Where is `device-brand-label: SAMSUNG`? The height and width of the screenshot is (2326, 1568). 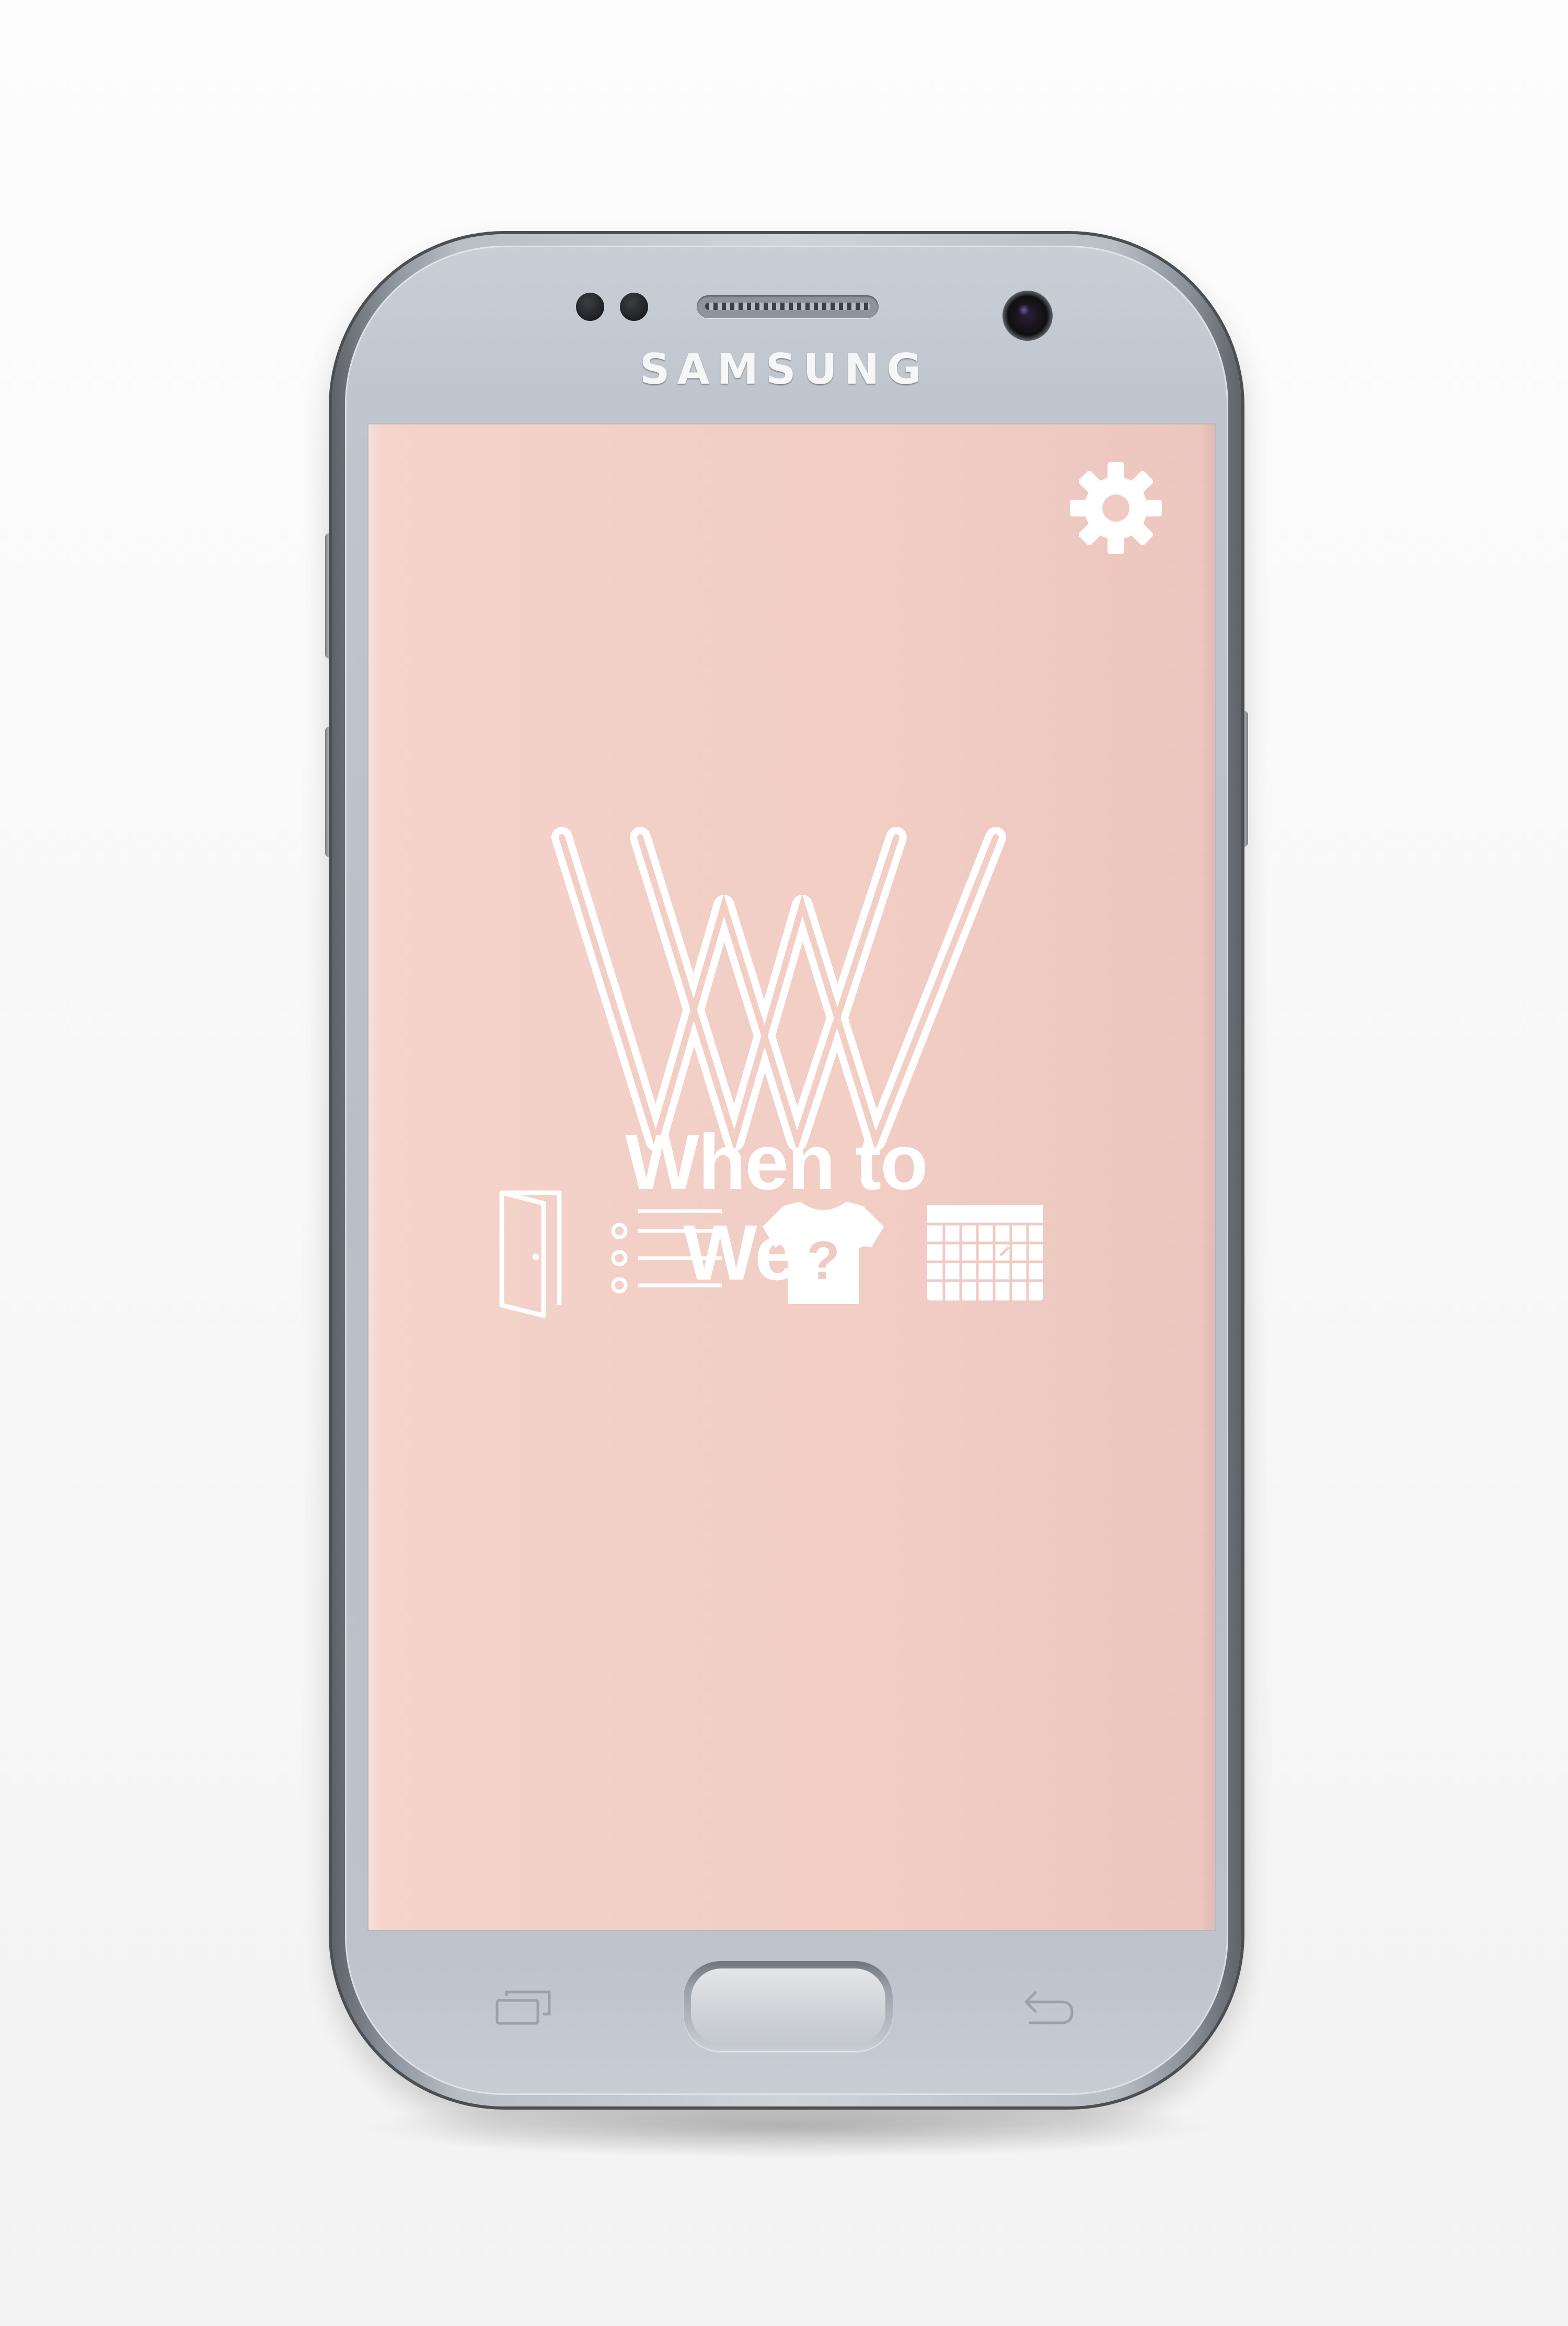
device-brand-label: SAMSUNG is located at coordinates (784, 369).